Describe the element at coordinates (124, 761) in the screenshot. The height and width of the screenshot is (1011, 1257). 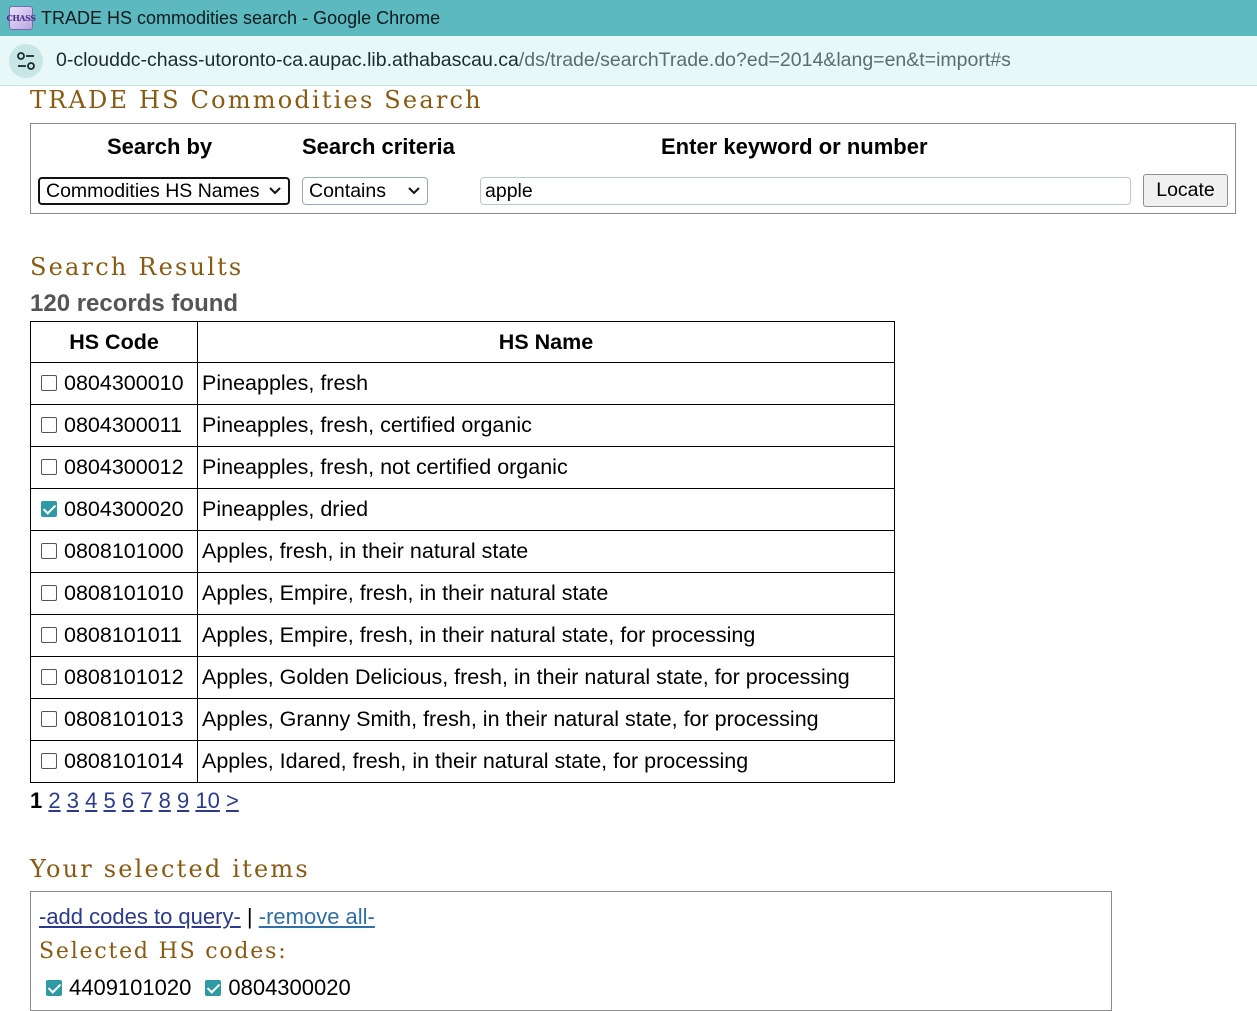
I see `hs-code: 0808101014` at that location.